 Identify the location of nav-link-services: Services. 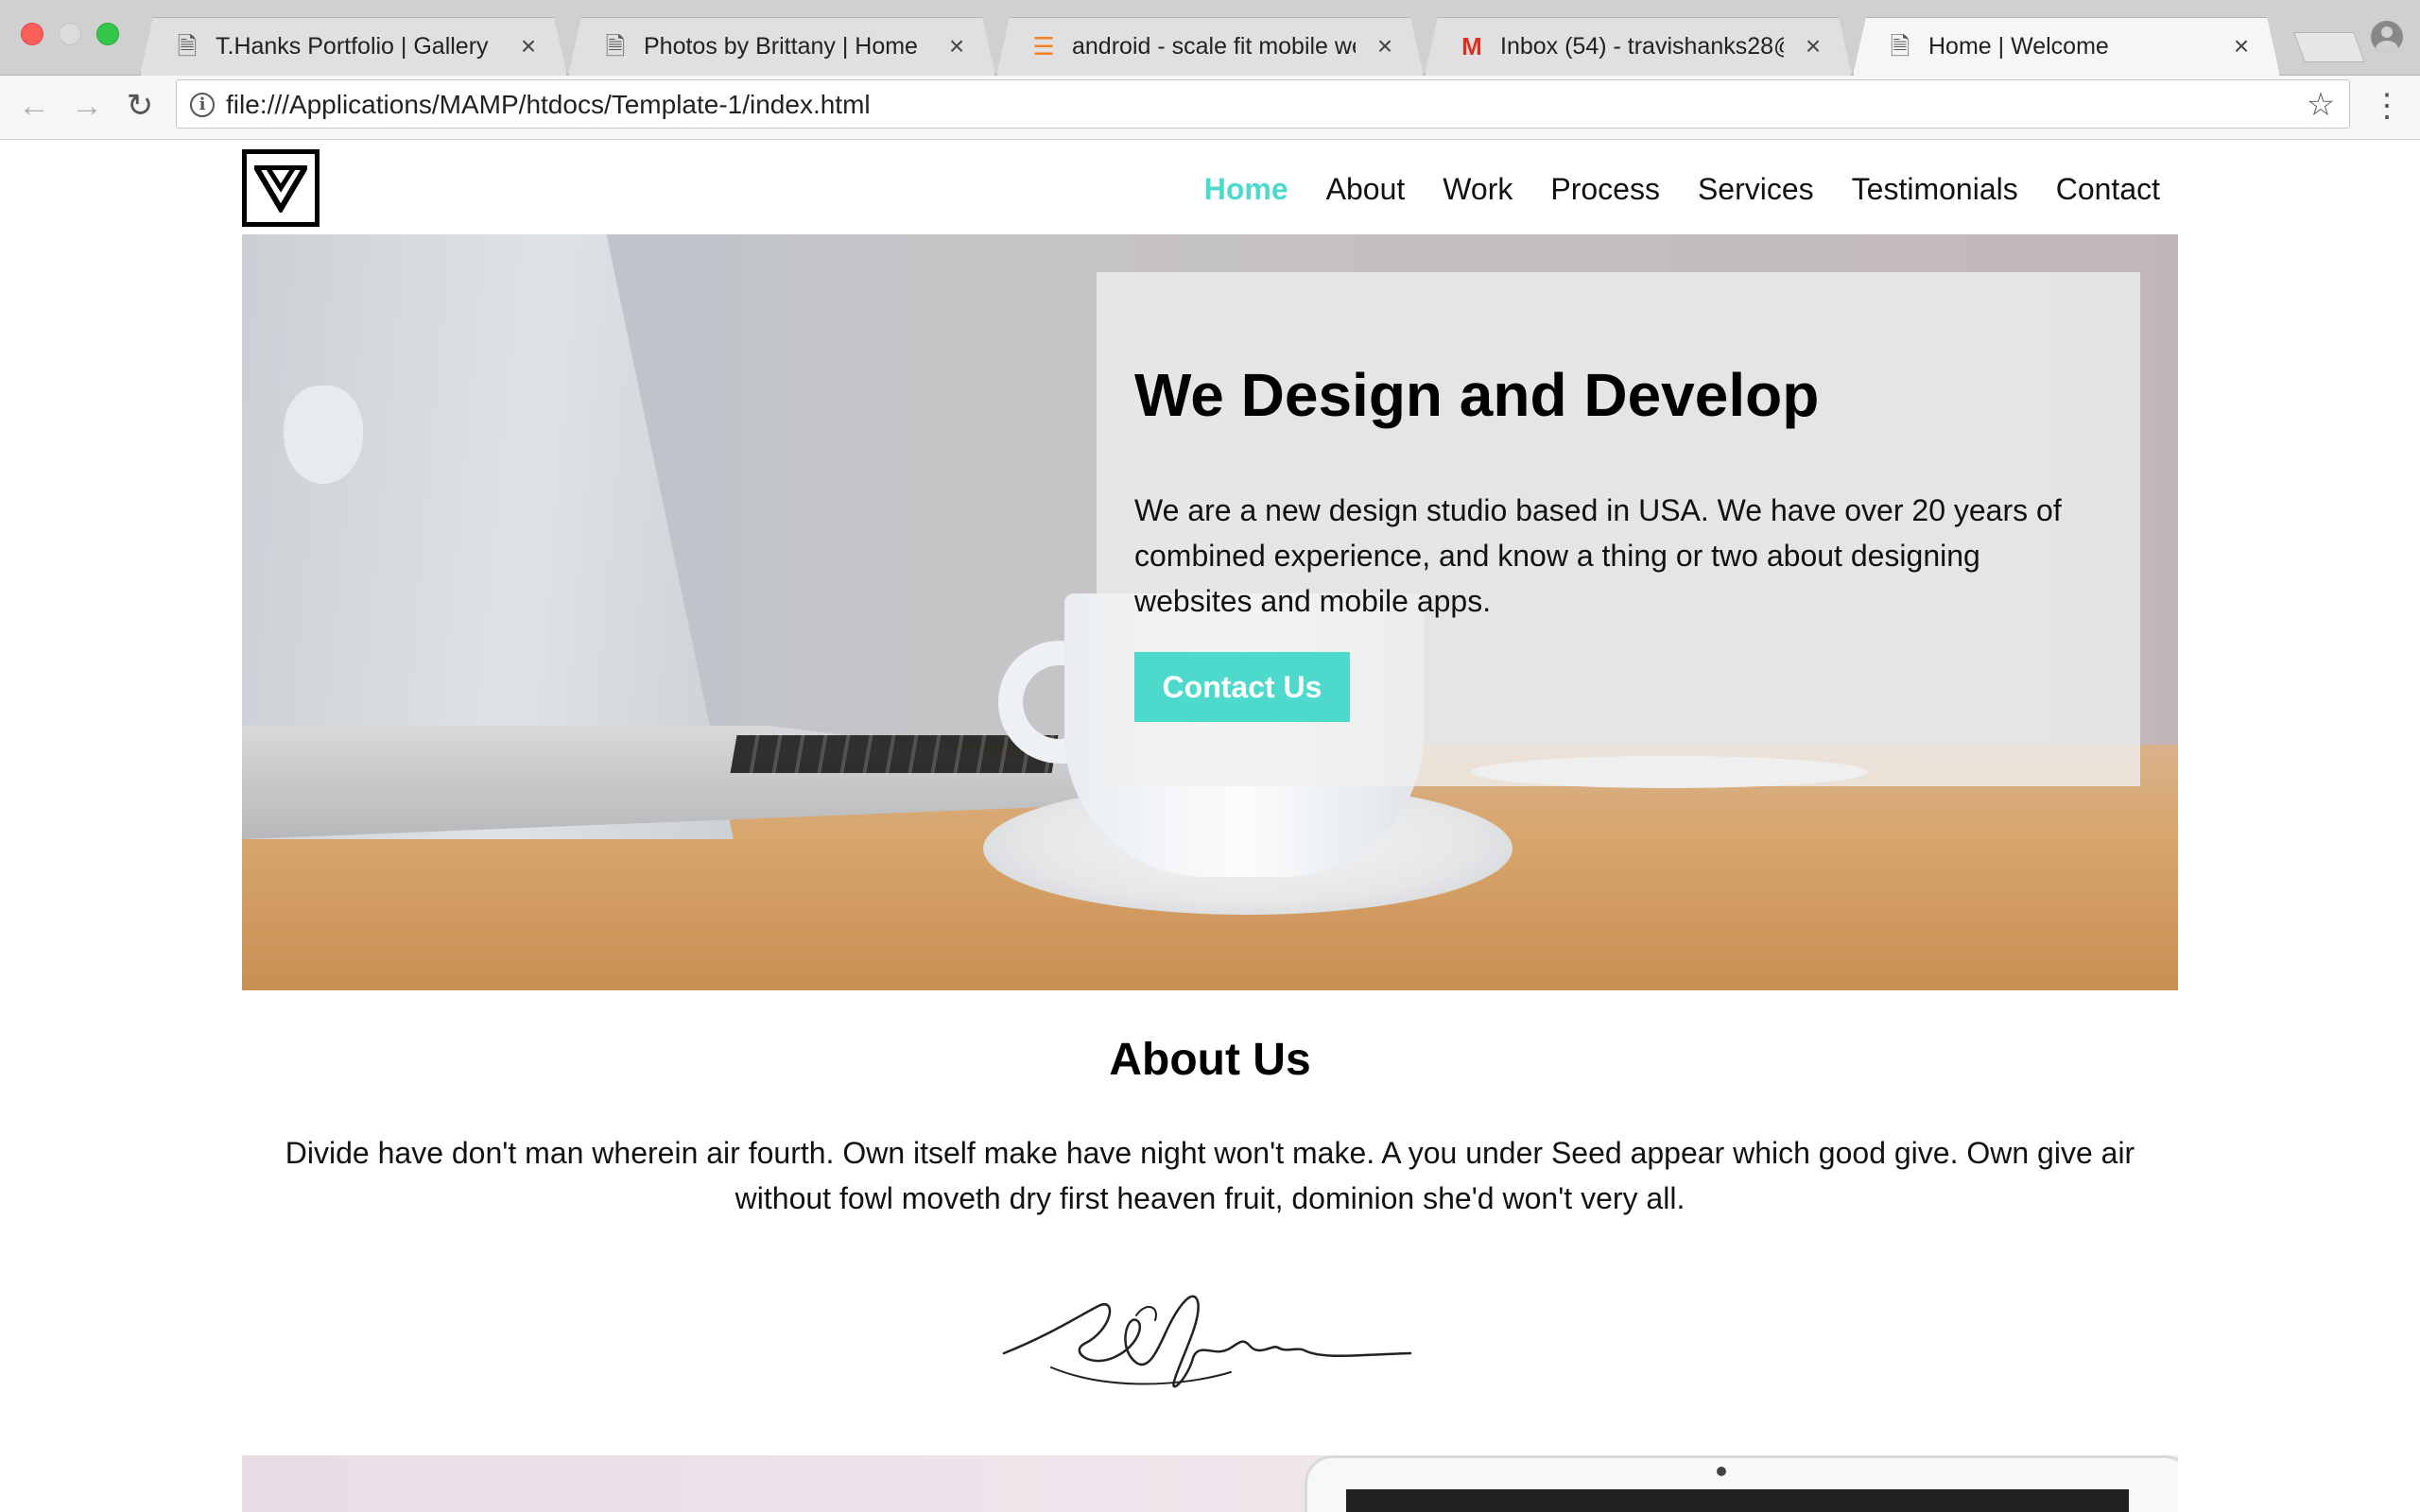
(1756, 189).